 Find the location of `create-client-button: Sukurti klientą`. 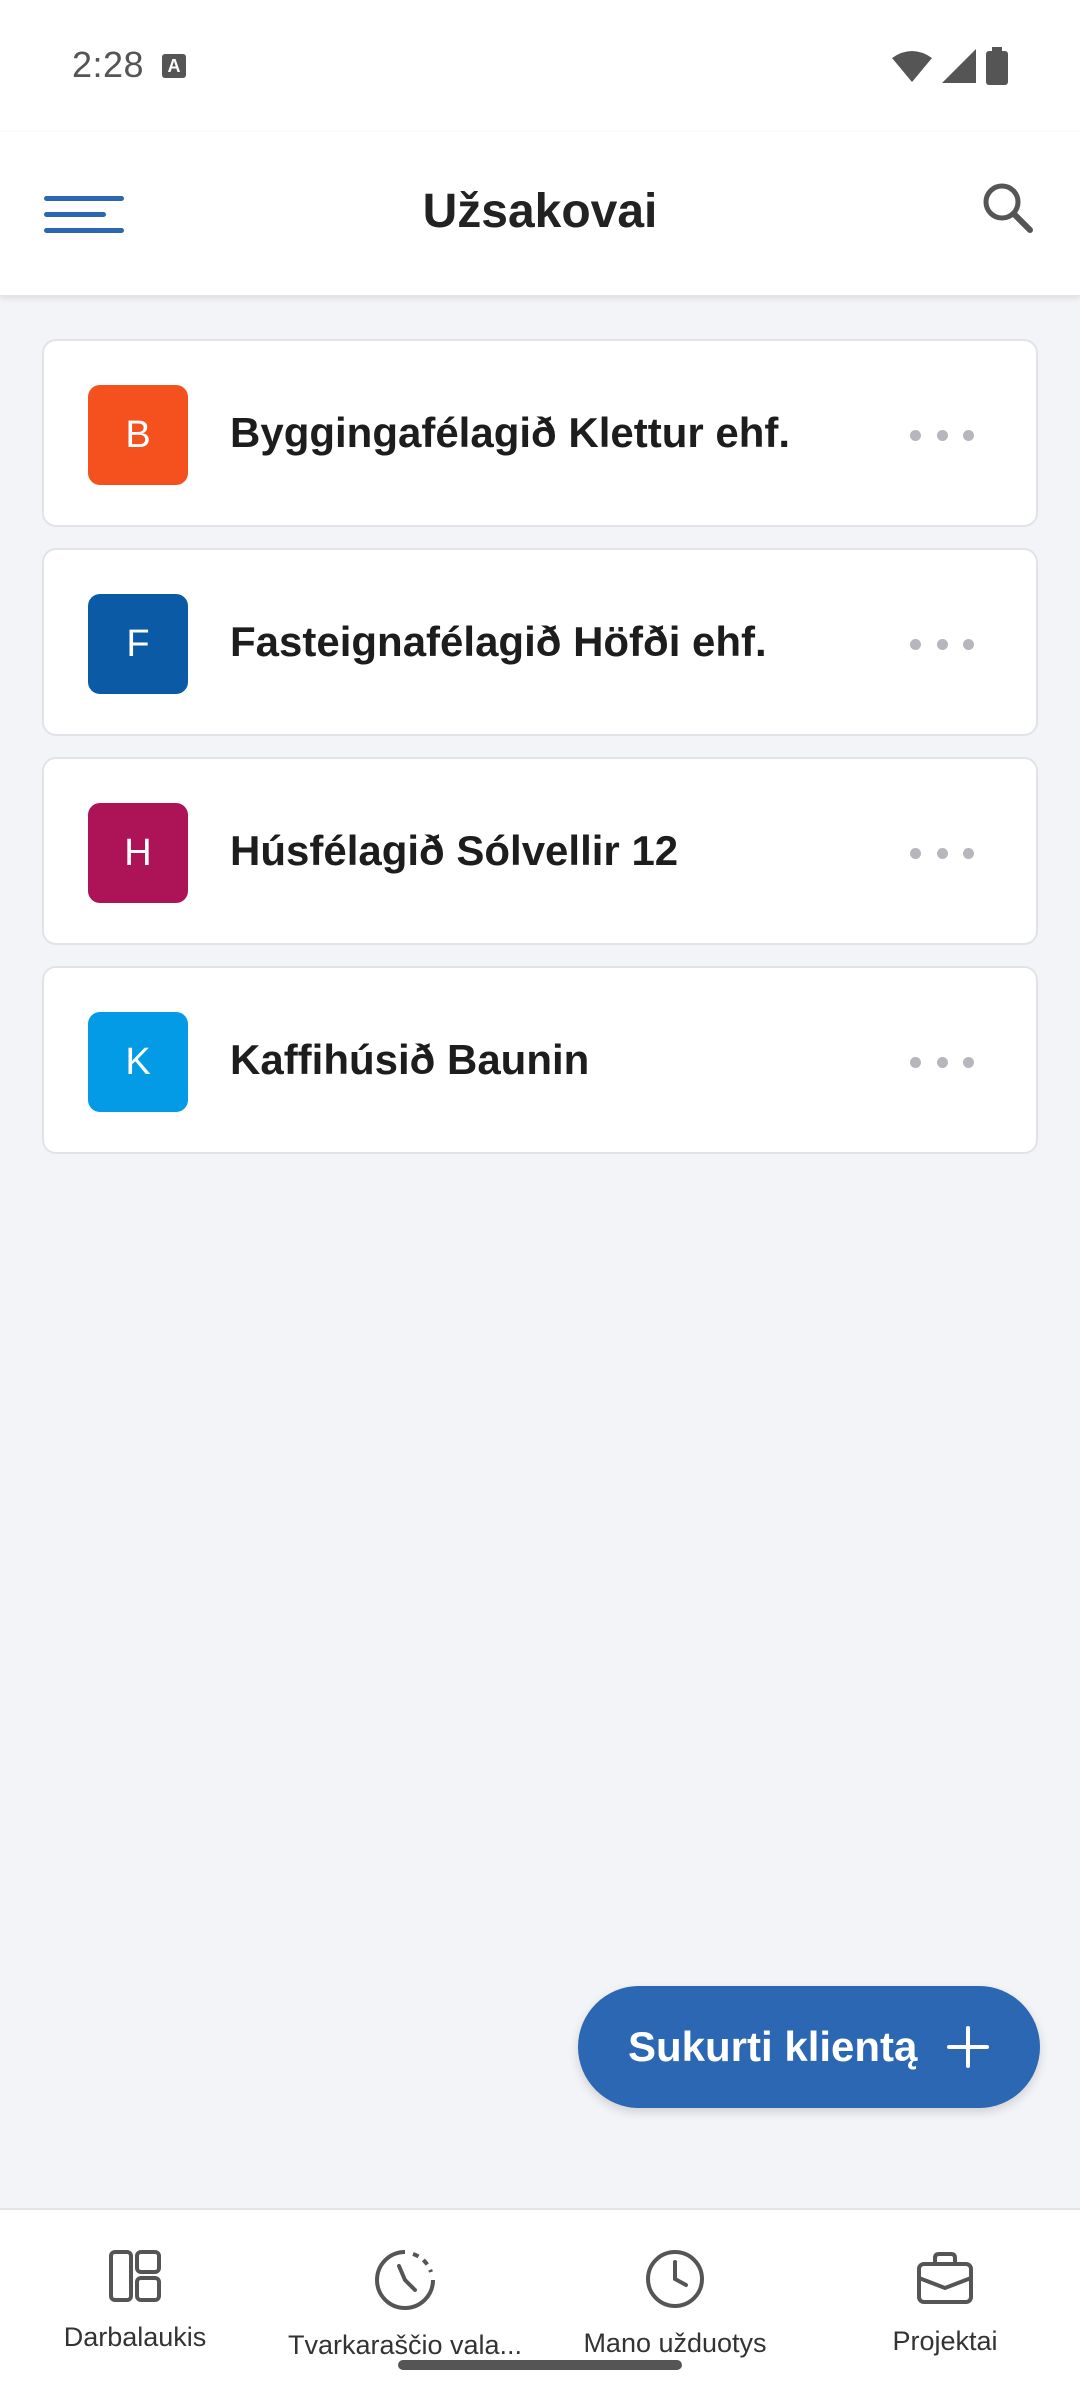

create-client-button: Sukurti klientą is located at coordinates (809, 2047).